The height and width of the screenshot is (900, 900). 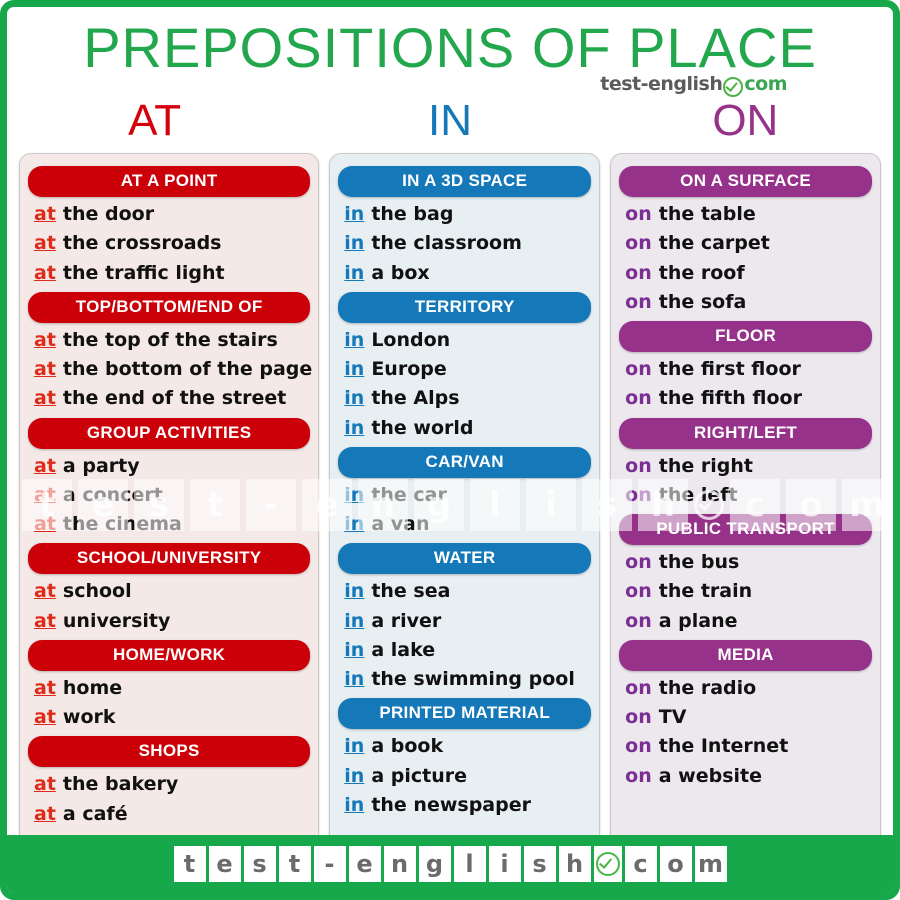 What do you see at coordinates (108, 214) in the screenshot?
I see `phrase-text: the door` at bounding box center [108, 214].